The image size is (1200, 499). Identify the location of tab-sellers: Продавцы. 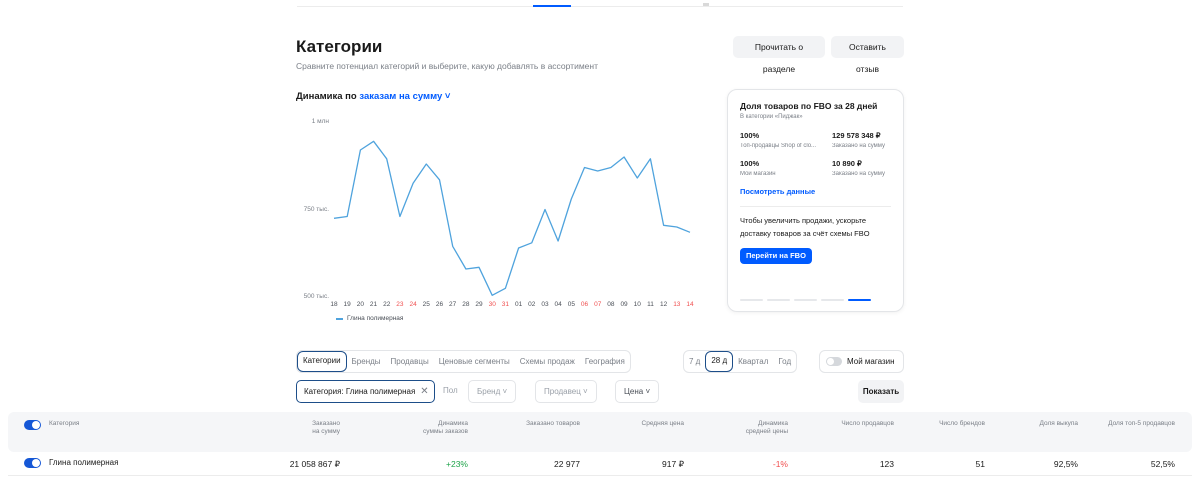
(410, 361).